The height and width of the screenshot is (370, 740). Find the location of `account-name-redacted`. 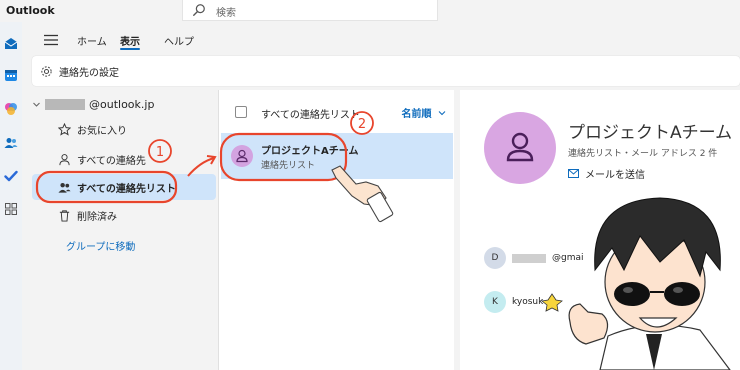

account-name-redacted is located at coordinates (65, 104).